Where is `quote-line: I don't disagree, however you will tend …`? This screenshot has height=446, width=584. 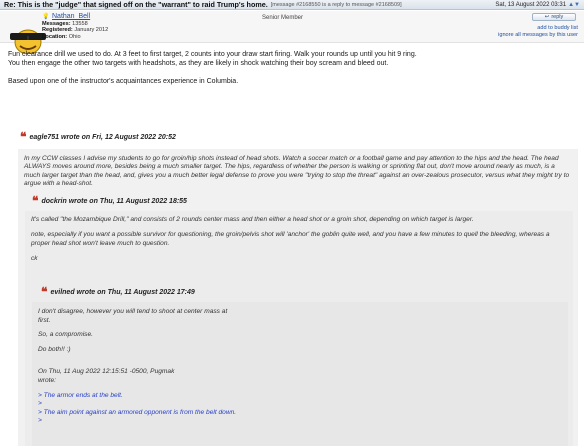
quote-line: I don't disagree, however you will tend … is located at coordinates (133, 311).